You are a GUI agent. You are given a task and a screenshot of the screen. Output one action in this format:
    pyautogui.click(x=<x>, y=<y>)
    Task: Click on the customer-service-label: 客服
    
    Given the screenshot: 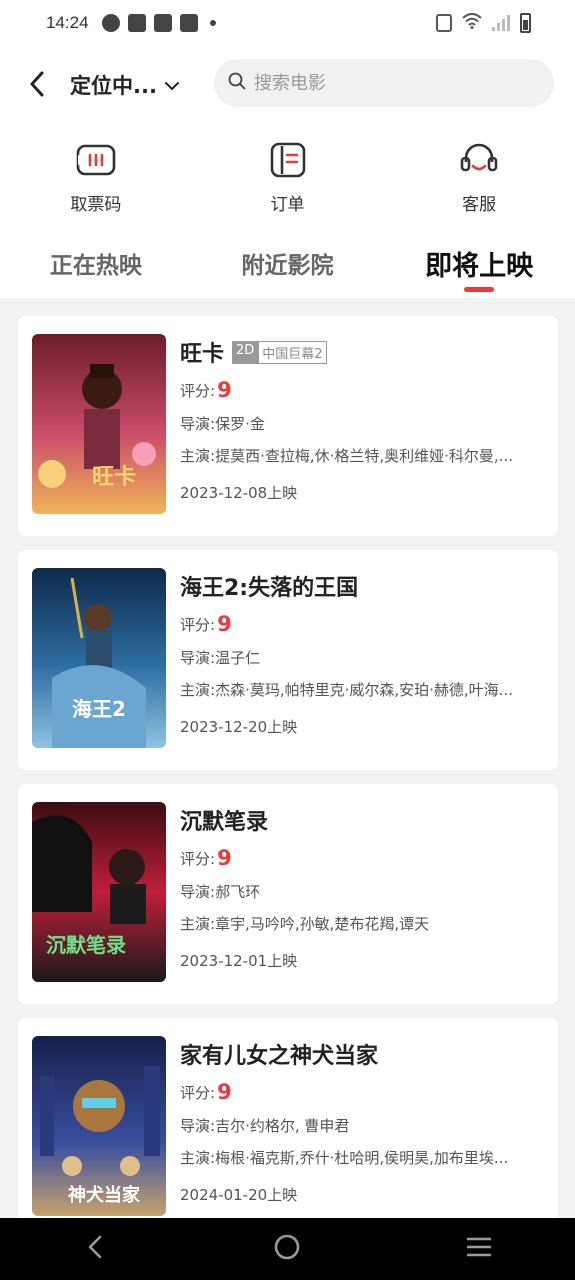 What is the action you would take?
    pyautogui.click(x=479, y=205)
    